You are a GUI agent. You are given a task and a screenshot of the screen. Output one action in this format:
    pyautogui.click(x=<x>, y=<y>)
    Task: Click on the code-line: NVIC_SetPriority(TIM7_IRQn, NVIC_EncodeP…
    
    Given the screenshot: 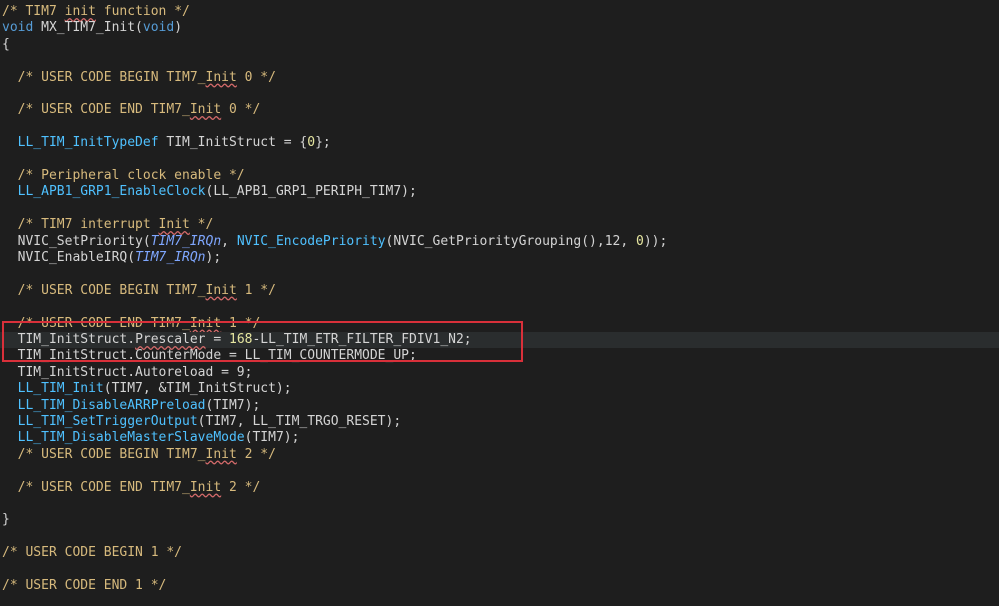 What is the action you would take?
    pyautogui.click(x=499, y=242)
    